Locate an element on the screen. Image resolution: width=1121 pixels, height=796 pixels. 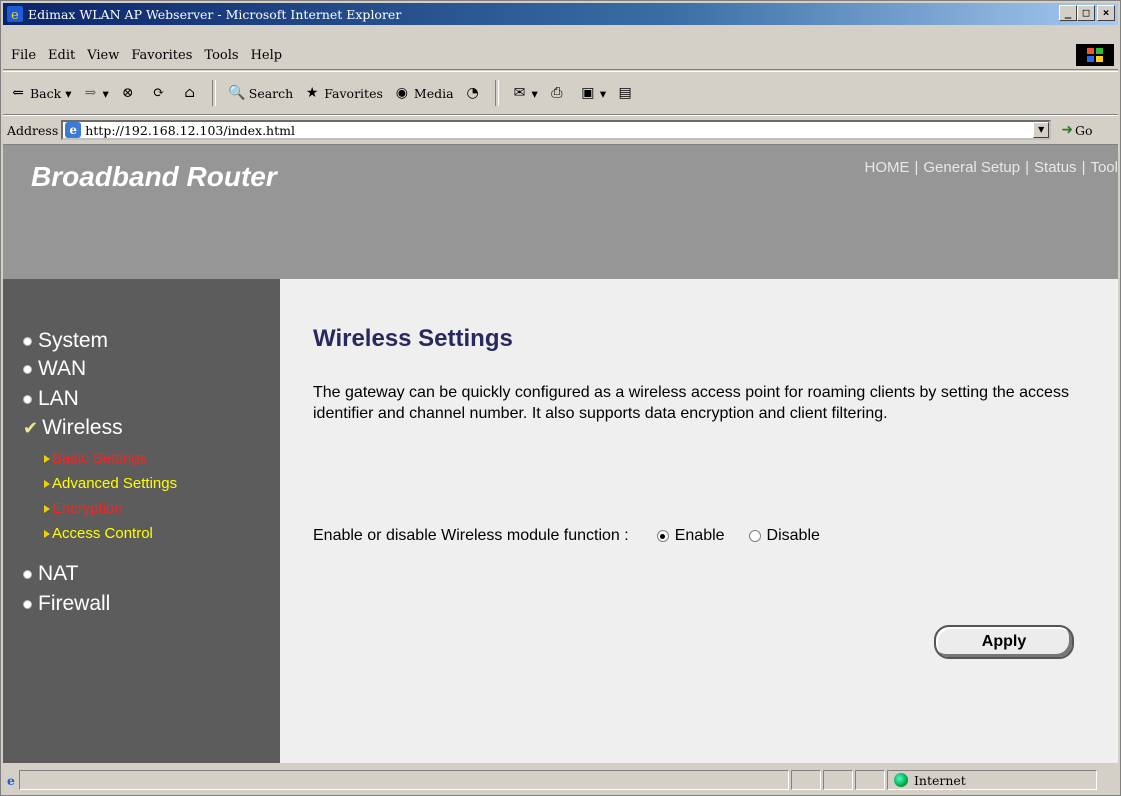
sidebar-sub-access-control: Access Control is located at coordinates (98, 533).